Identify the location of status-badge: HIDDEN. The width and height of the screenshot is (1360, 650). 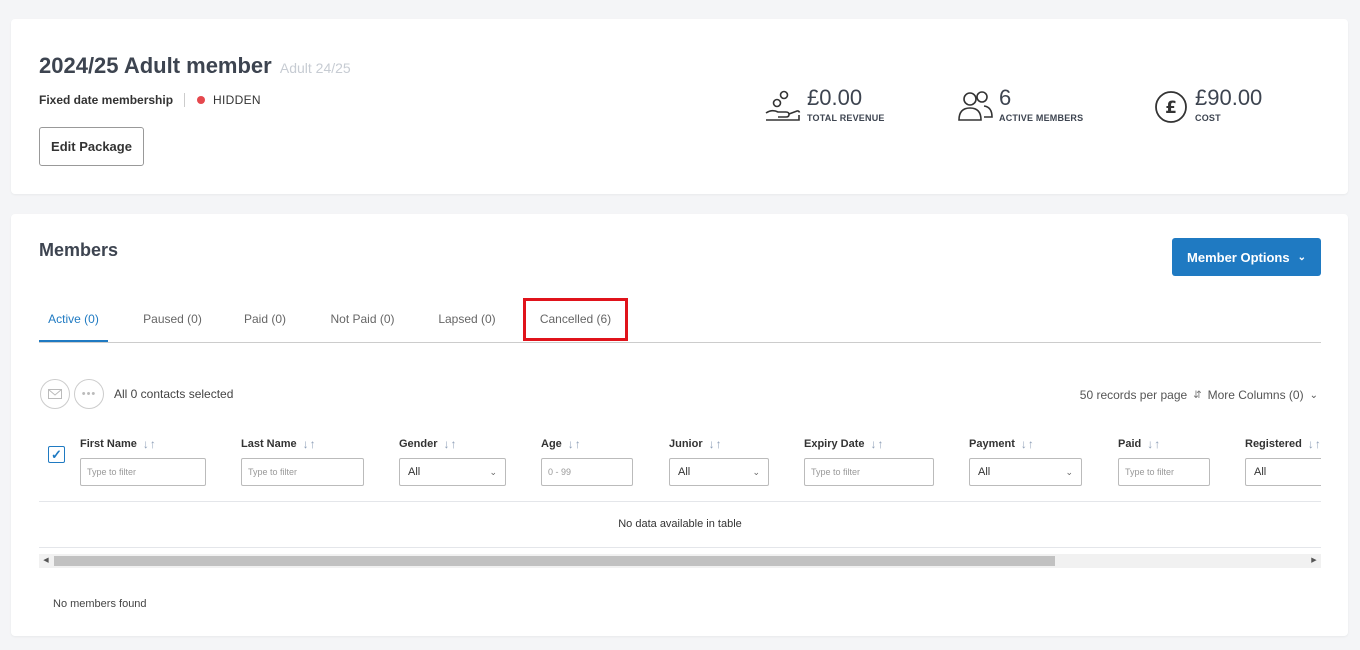
(237, 100).